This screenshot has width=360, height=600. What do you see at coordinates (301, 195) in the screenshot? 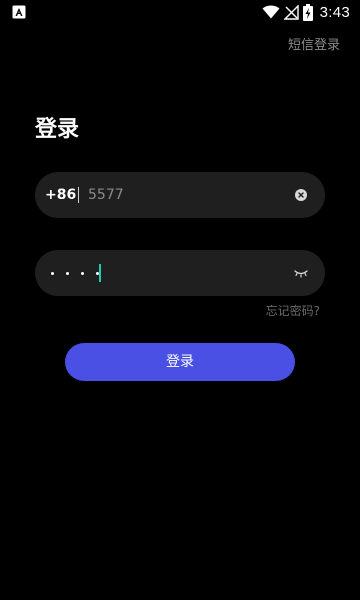
I see `clear-icon` at bounding box center [301, 195].